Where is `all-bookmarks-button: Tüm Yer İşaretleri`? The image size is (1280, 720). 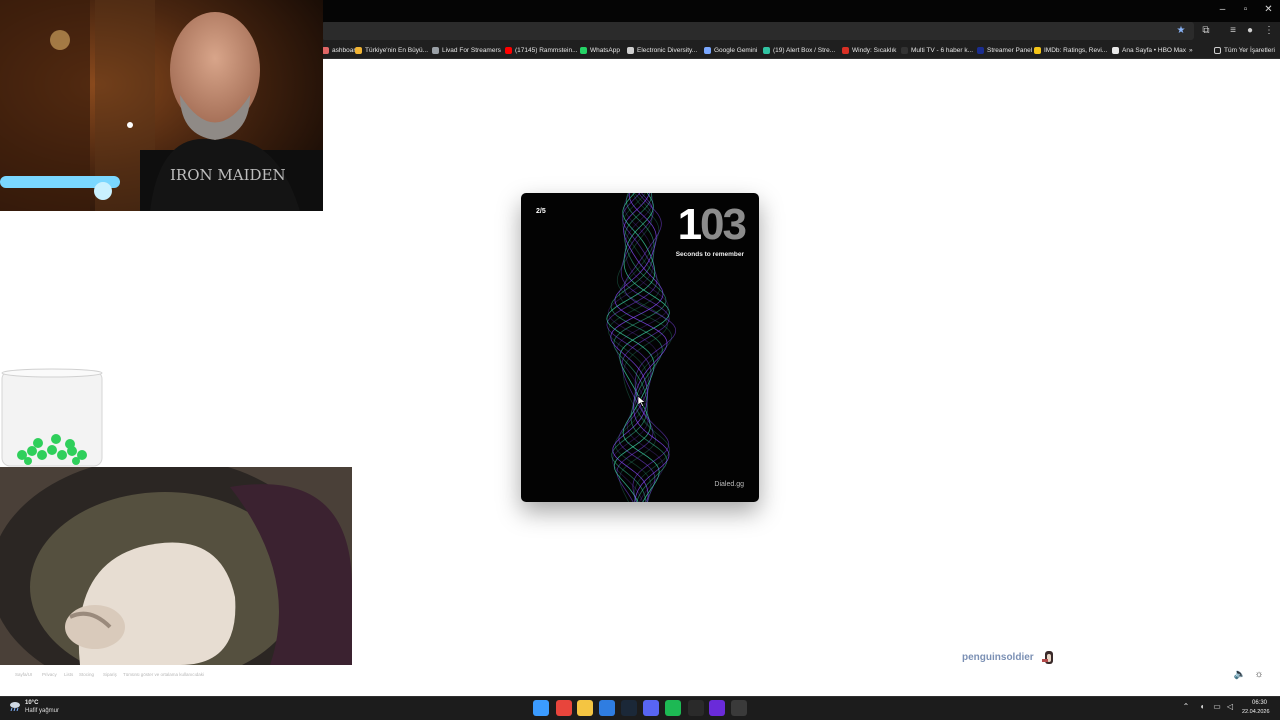
all-bookmarks-button: Tüm Yer İşaretleri is located at coordinates (1244, 50).